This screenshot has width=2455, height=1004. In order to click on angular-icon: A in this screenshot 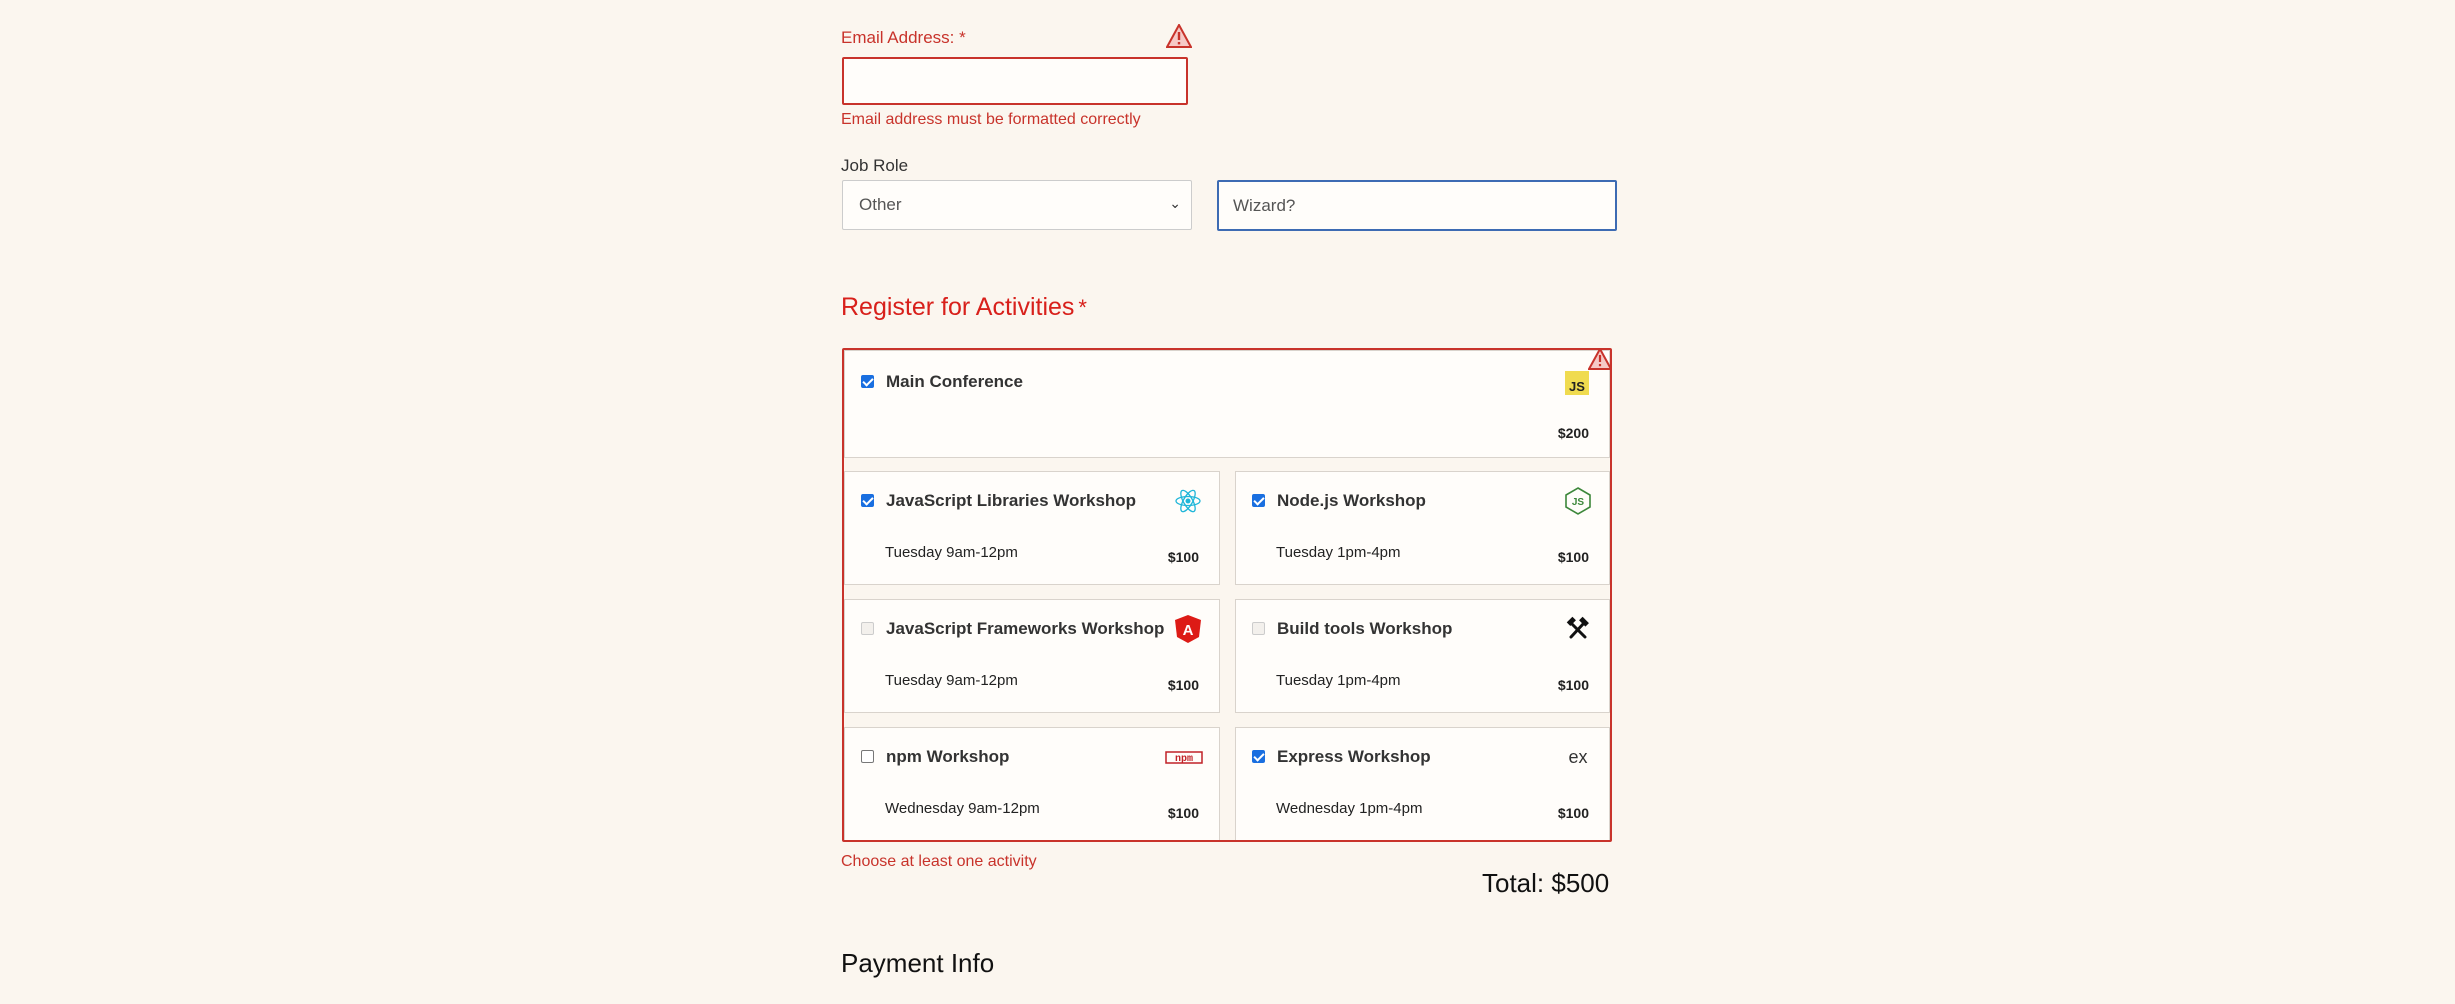, I will do `click(1188, 629)`.